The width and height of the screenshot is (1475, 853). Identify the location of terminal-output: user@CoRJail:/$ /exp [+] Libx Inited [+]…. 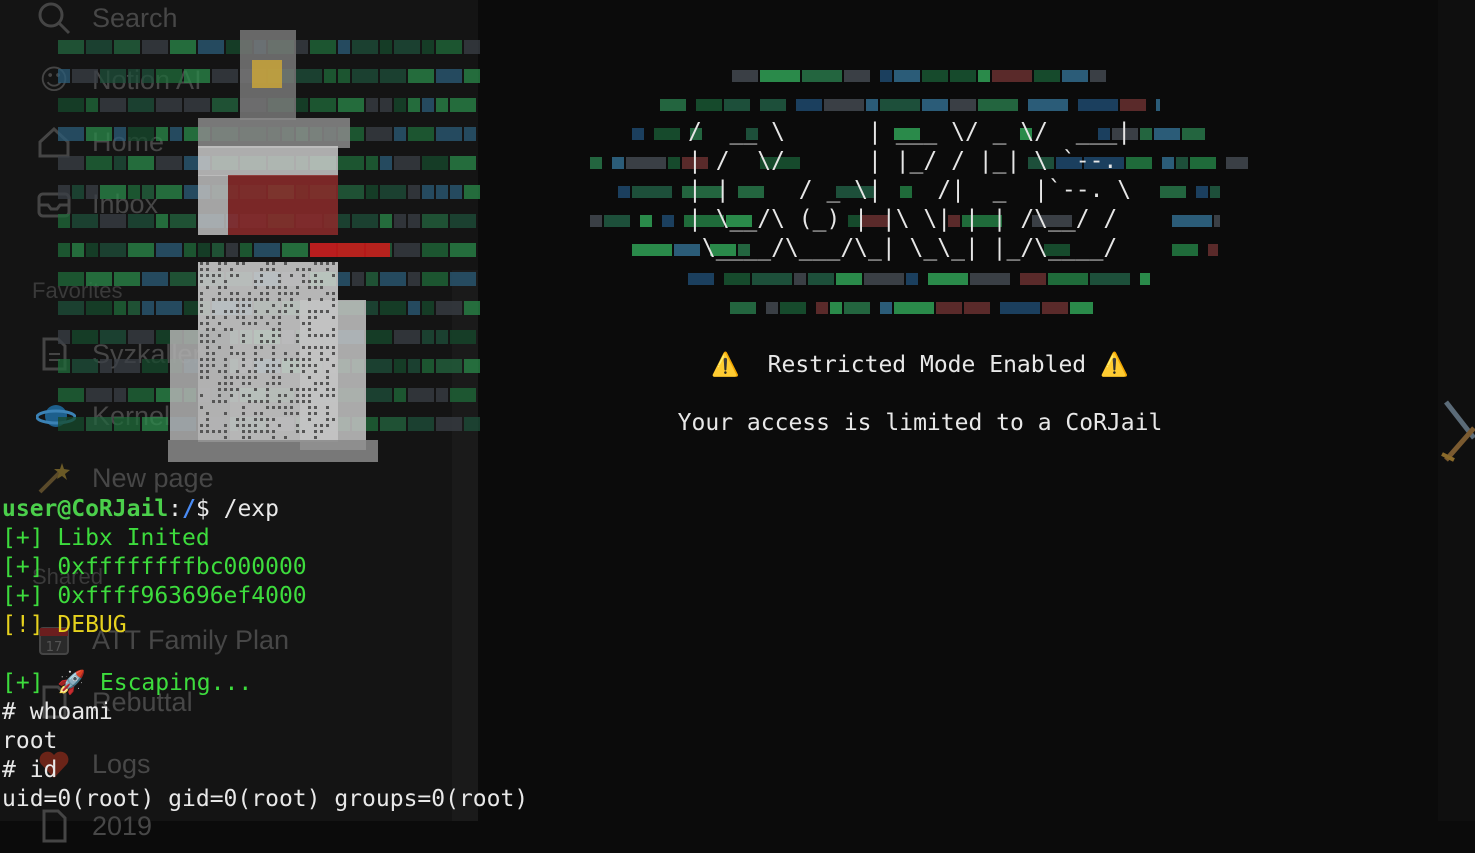
(265, 654).